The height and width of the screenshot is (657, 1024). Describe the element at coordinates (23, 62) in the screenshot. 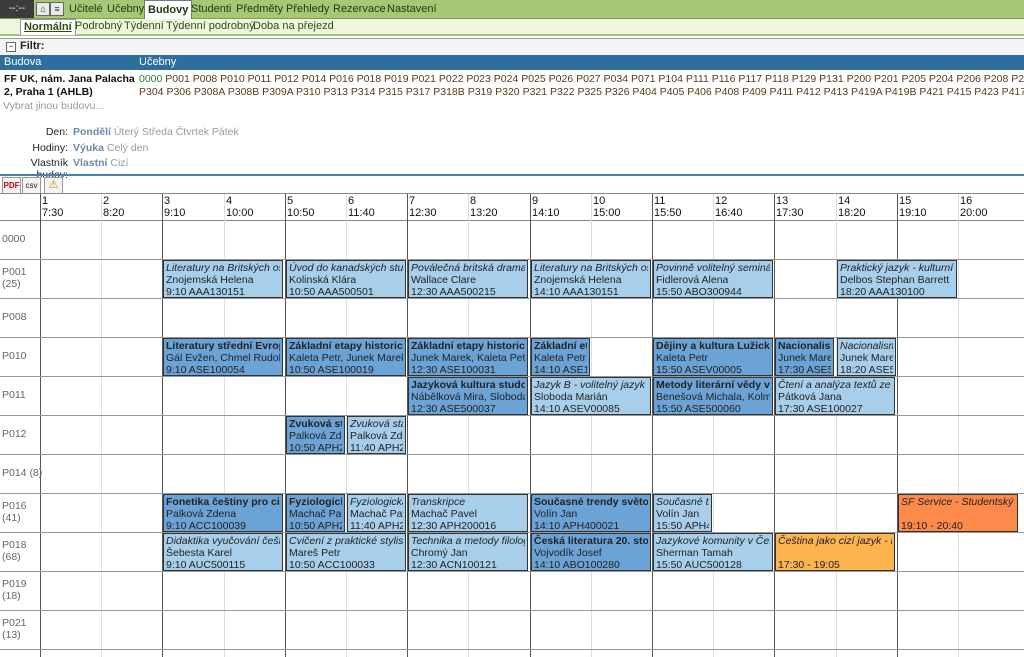

I see `col-building: Budova` at that location.